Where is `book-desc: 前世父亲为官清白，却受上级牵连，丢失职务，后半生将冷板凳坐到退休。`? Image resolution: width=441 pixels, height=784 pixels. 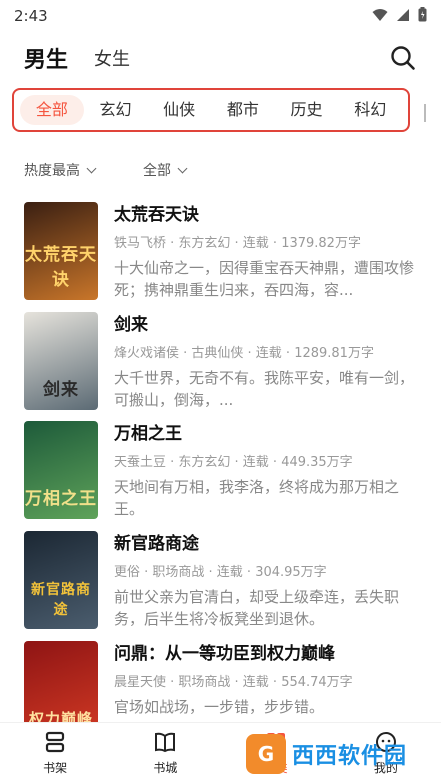
book-desc: 前世父亲为官清白，却受上级牵连，丢失职务，后半生将冷板凳坐到退休。 is located at coordinates (257, 608).